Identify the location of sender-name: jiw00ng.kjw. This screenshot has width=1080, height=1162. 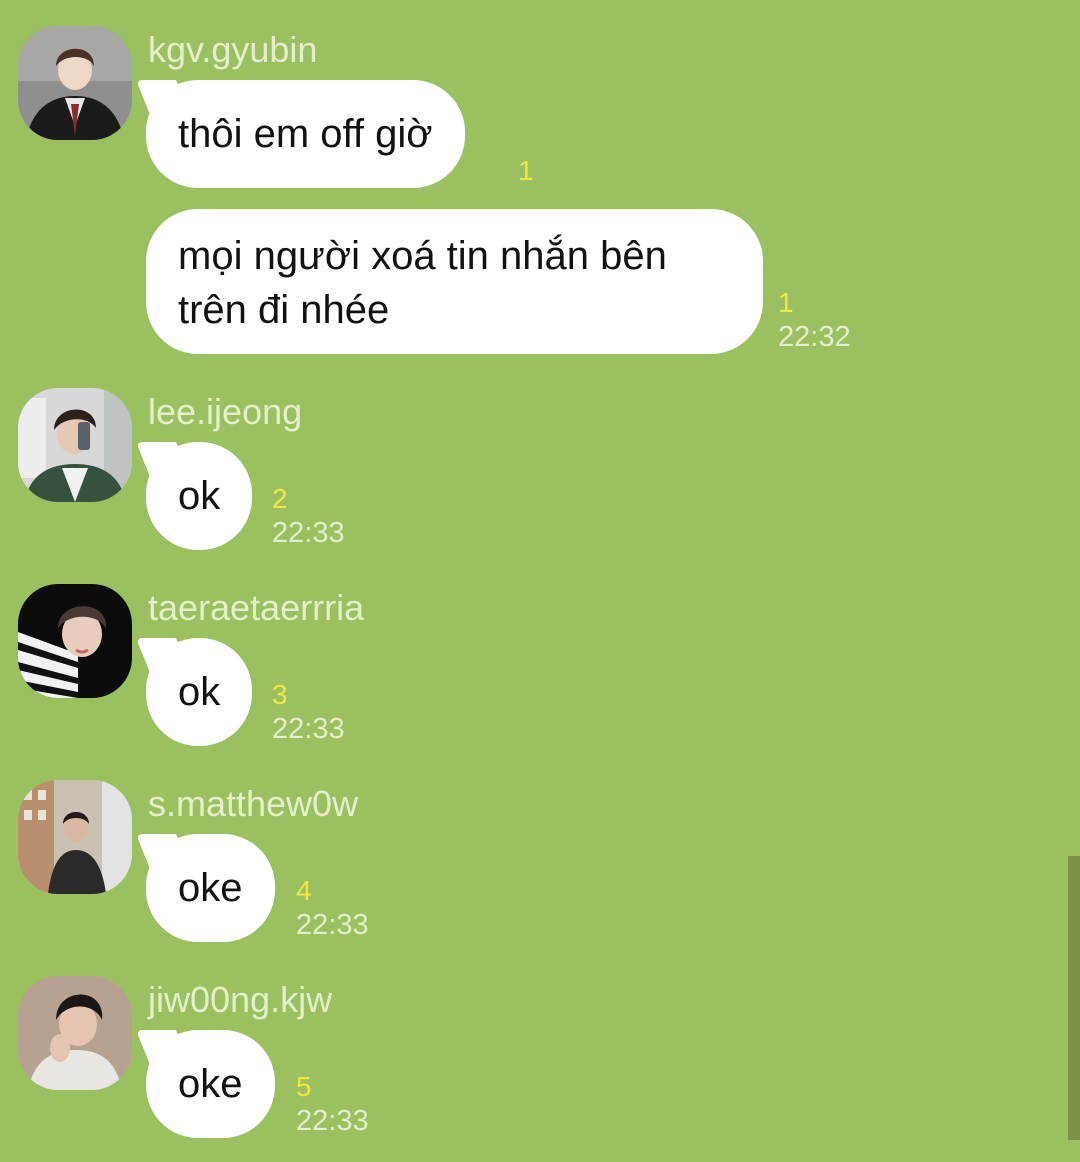
(240, 999).